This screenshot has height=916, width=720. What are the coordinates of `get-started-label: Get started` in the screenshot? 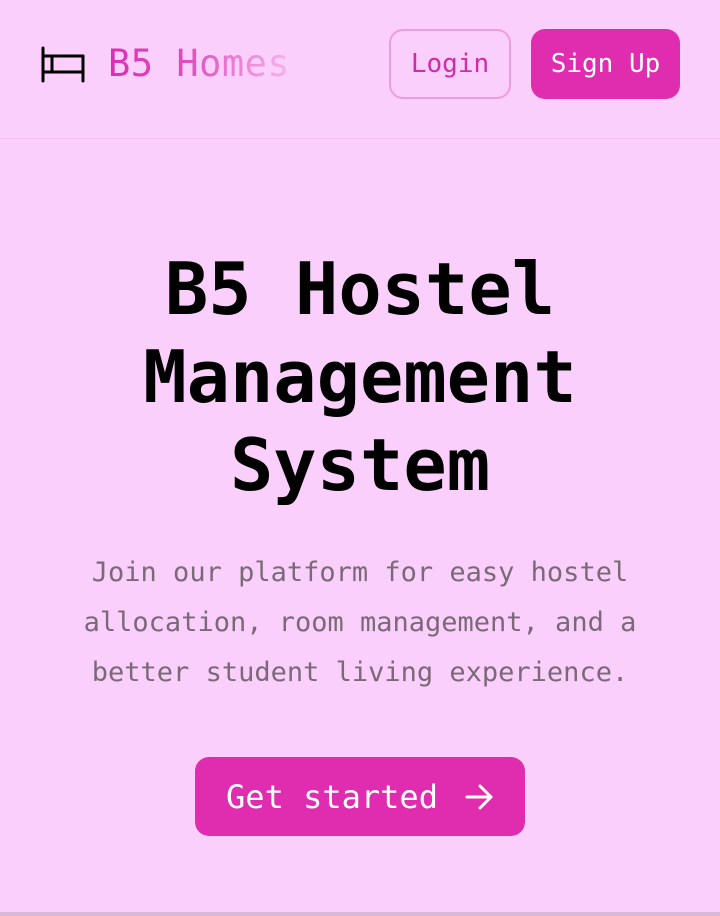 It's located at (332, 796).